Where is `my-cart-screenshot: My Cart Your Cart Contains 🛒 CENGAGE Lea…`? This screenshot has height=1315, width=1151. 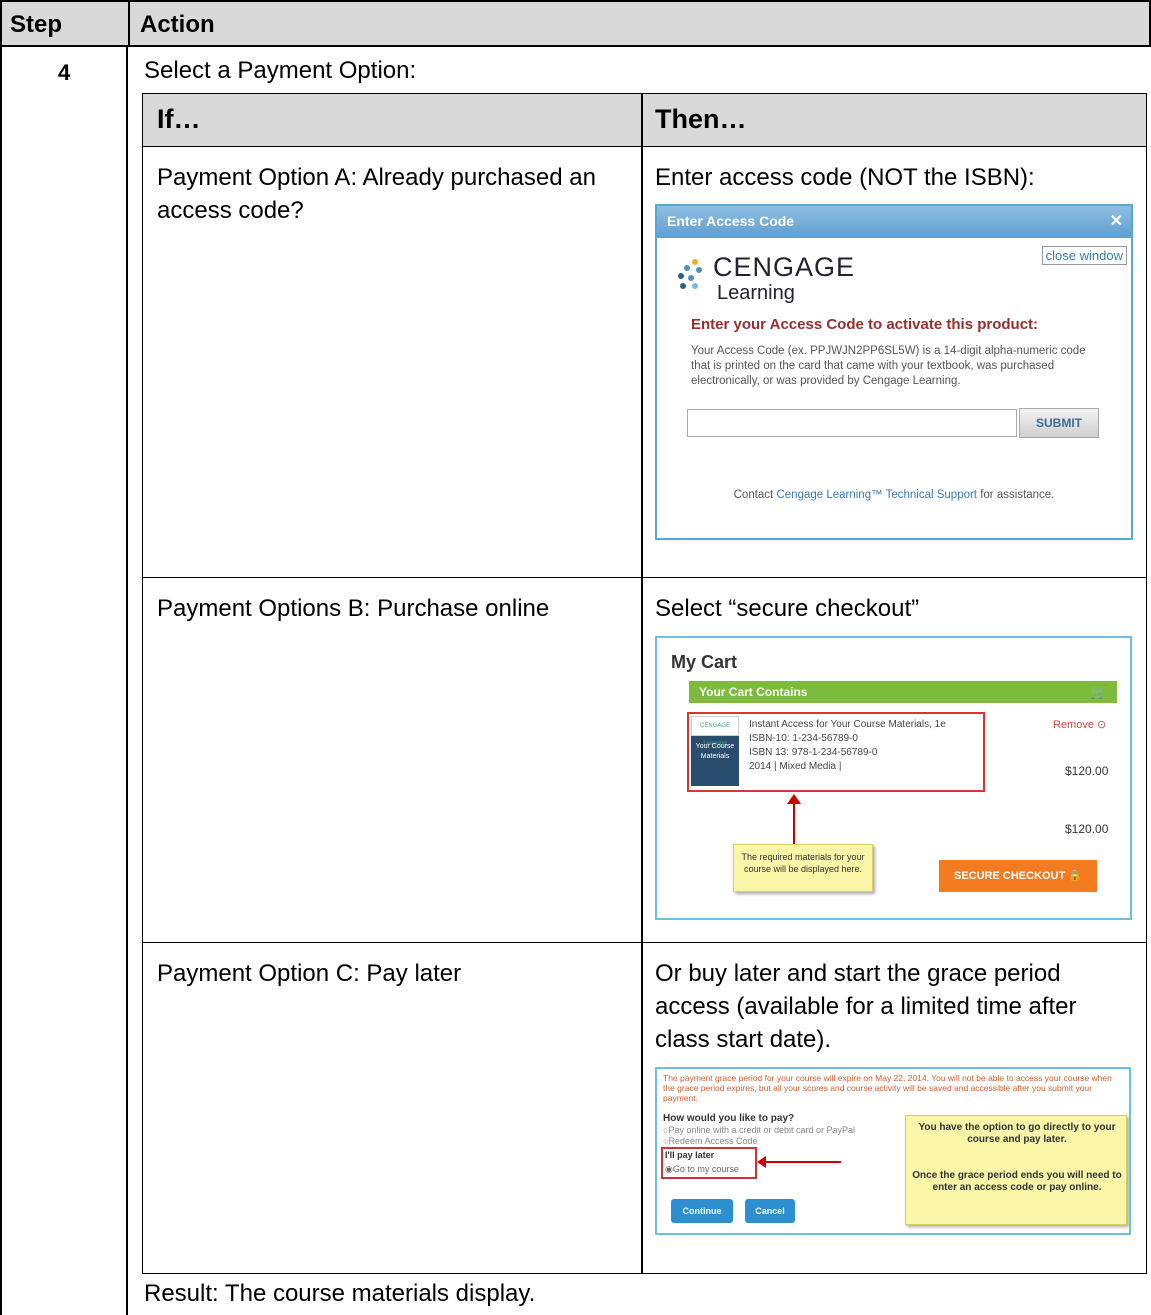
my-cart-screenshot: My Cart Your Cart Contains 🛒 CENGAGE Lea… is located at coordinates (893, 778).